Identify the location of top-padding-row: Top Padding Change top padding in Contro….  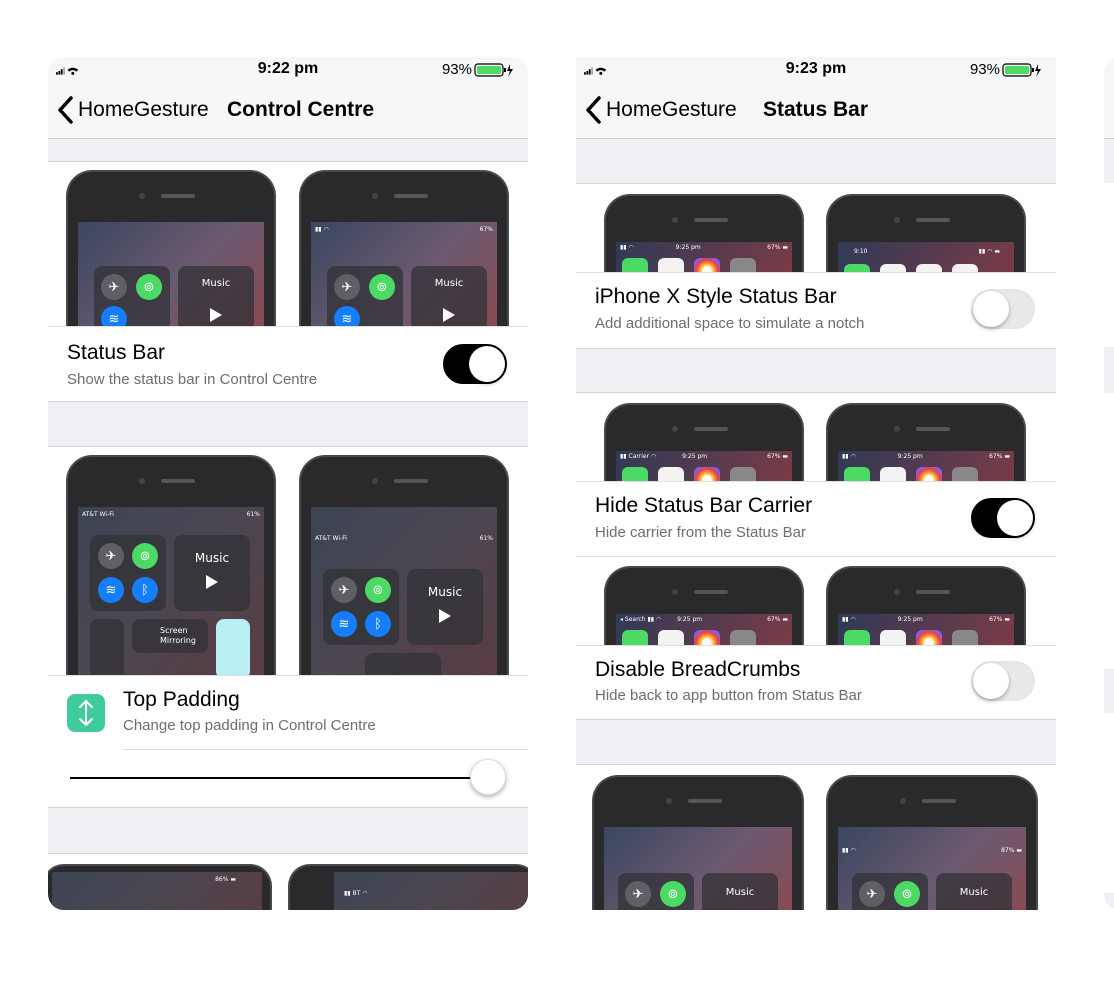
(288, 741).